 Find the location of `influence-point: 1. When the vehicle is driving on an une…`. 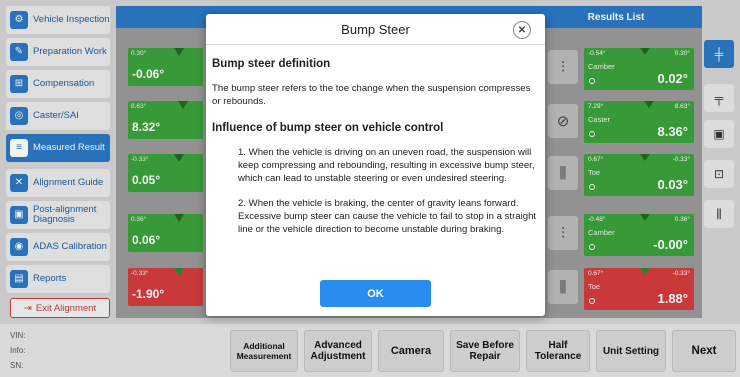

influence-point: 1. When the vehicle is driving on an une… is located at coordinates (386, 165).